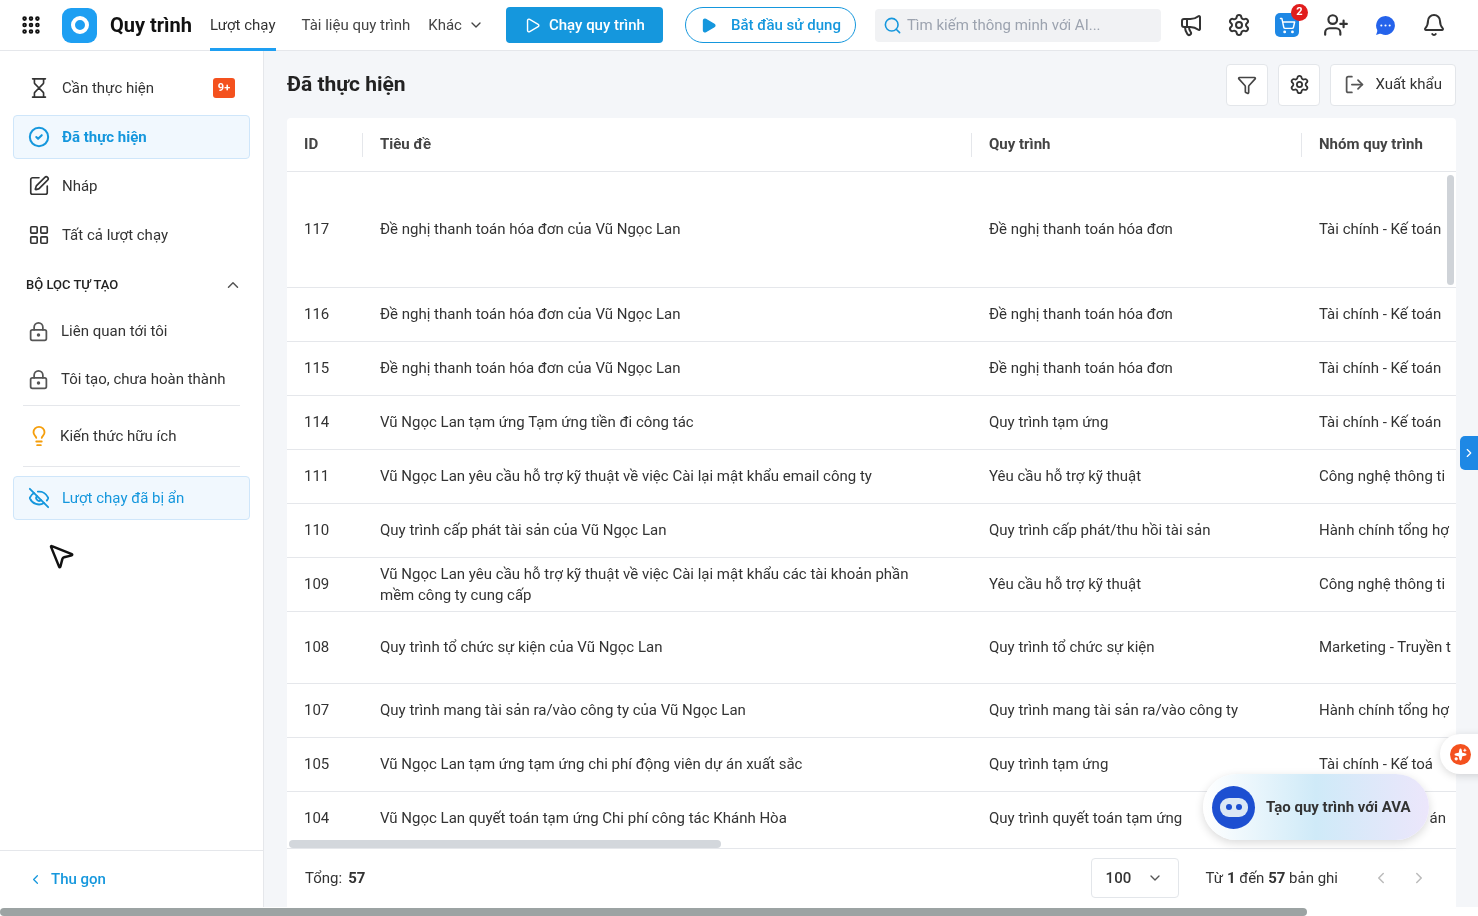  Describe the element at coordinates (1114, 711) in the screenshot. I see `table-cell-text: Quy trình mang tài sản ra/vào công ty` at that location.